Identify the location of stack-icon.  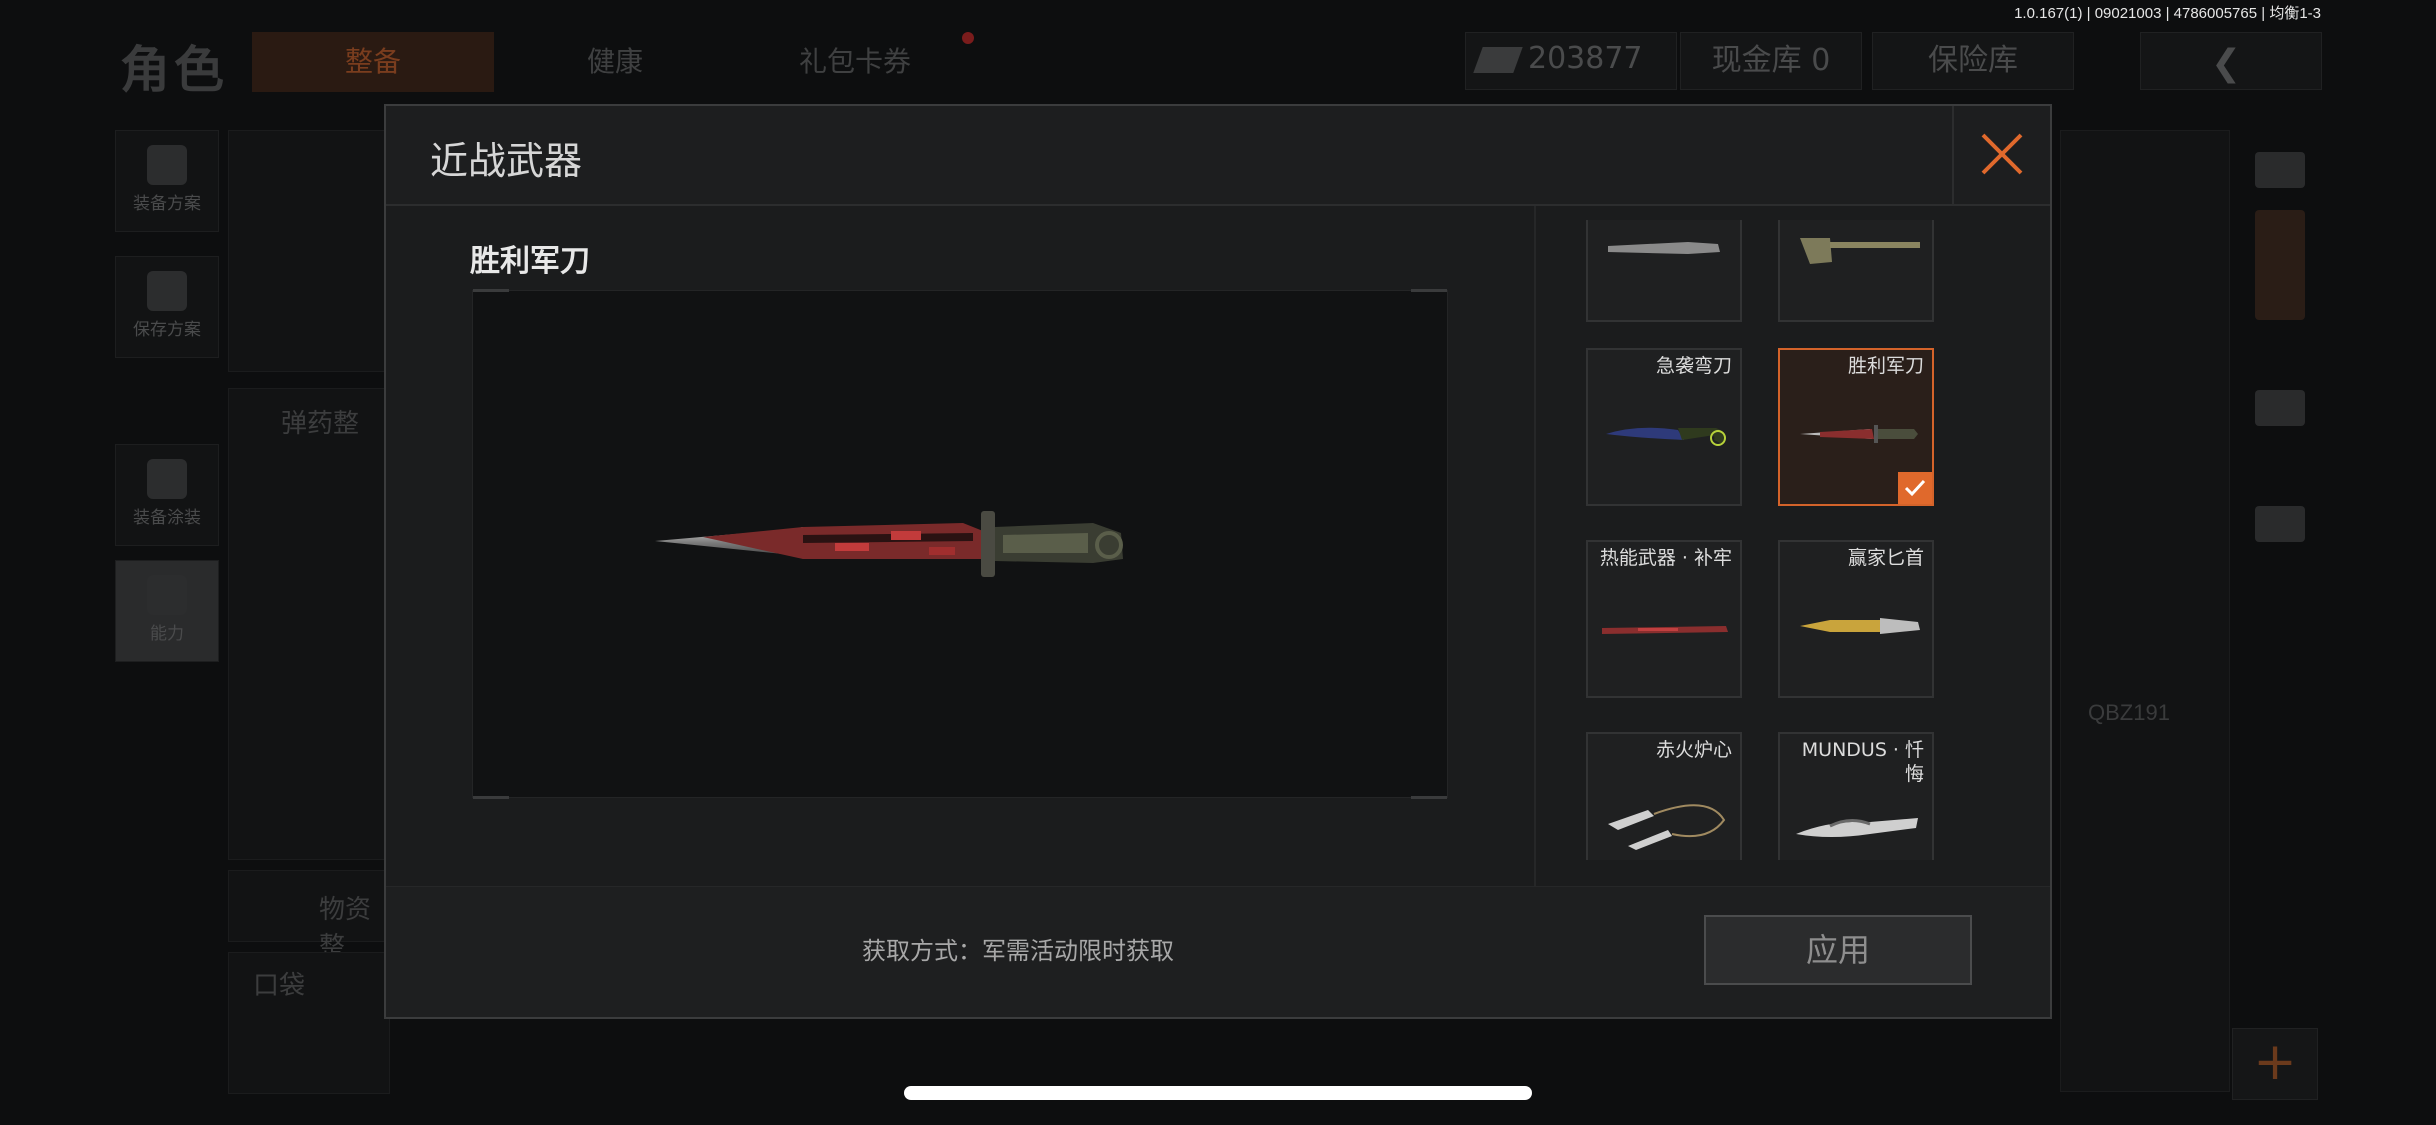
(2280, 170).